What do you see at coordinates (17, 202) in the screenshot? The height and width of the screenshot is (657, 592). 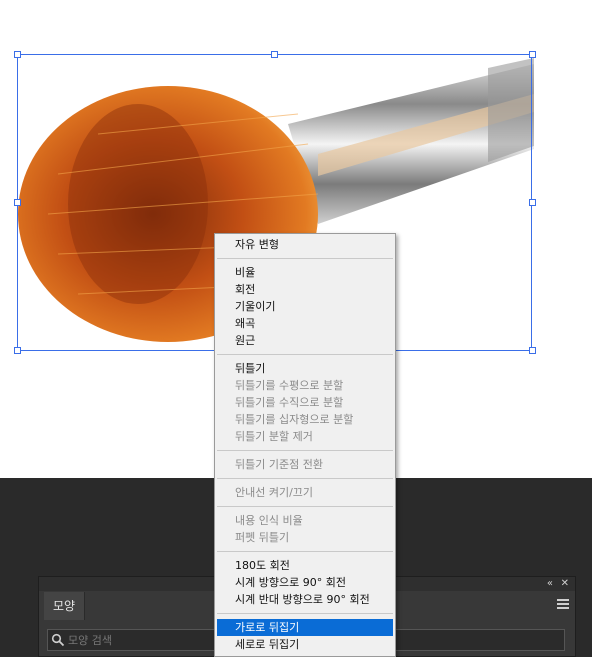 I see `transform-handle-middle-left` at bounding box center [17, 202].